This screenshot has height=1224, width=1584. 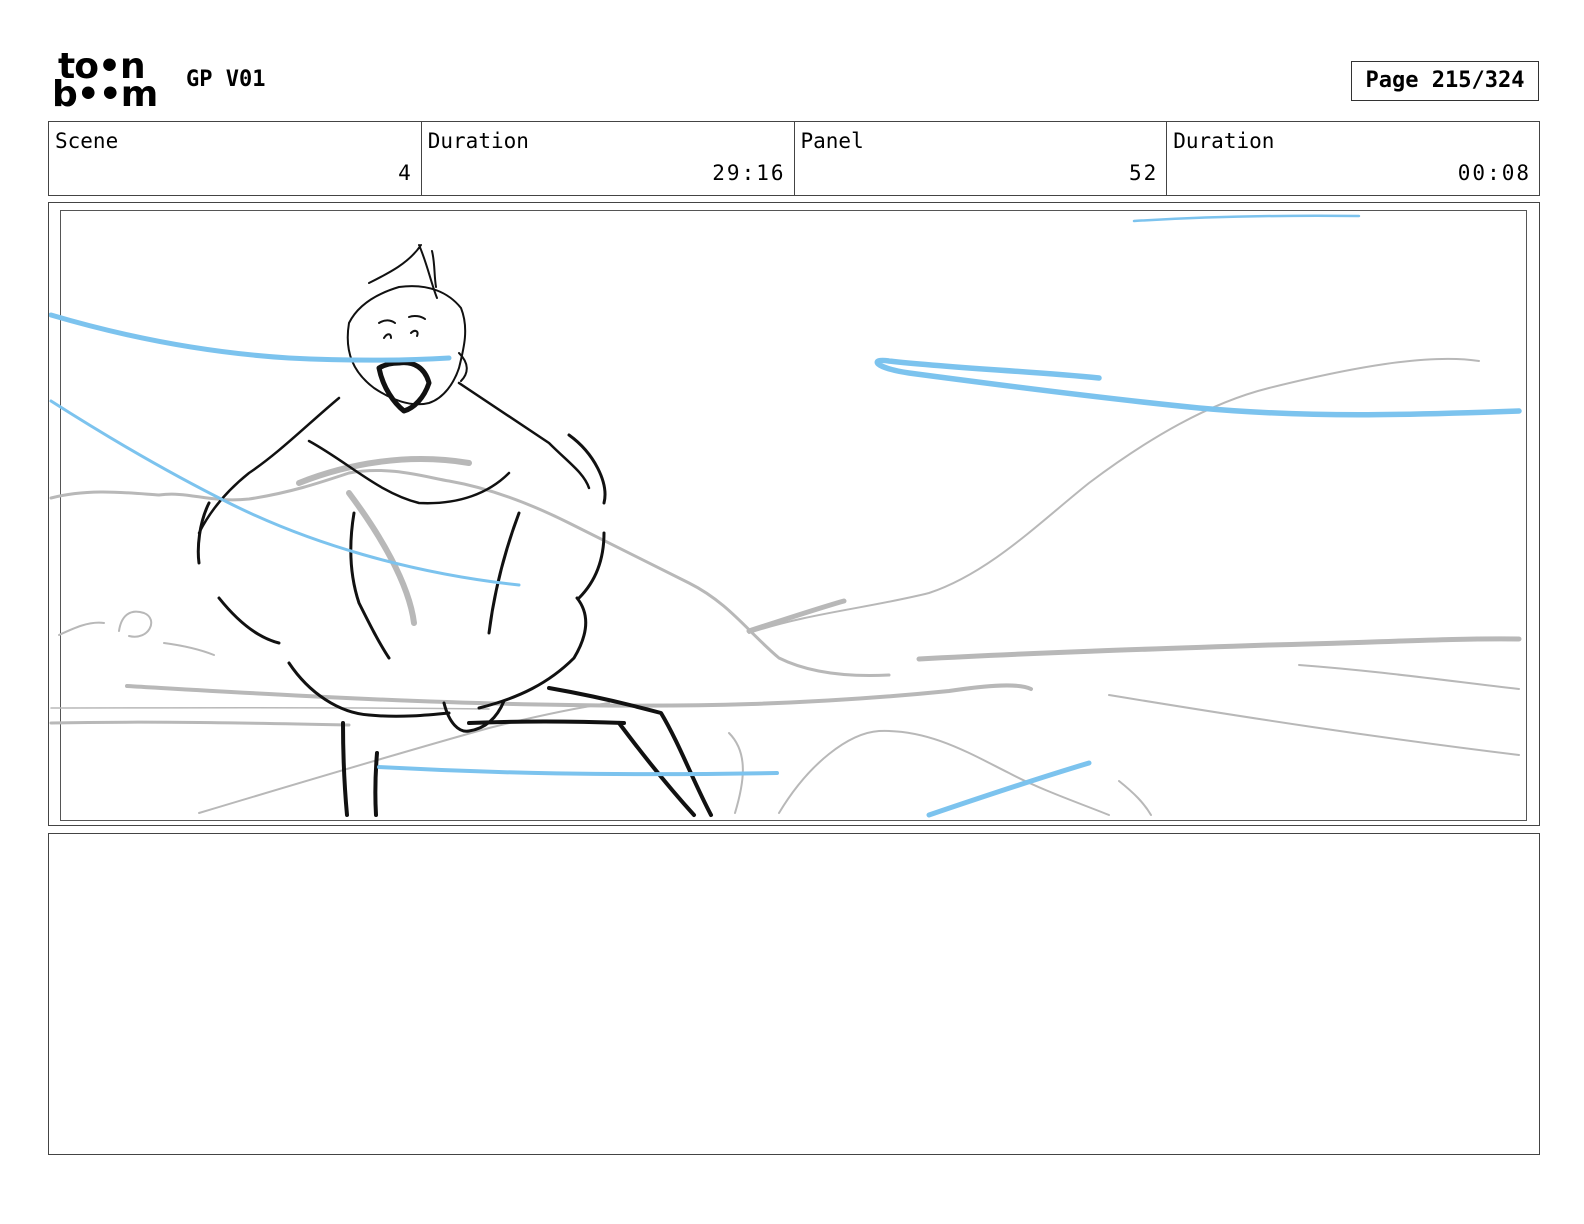 What do you see at coordinates (405, 173) in the screenshot?
I see `scene-value: 4` at bounding box center [405, 173].